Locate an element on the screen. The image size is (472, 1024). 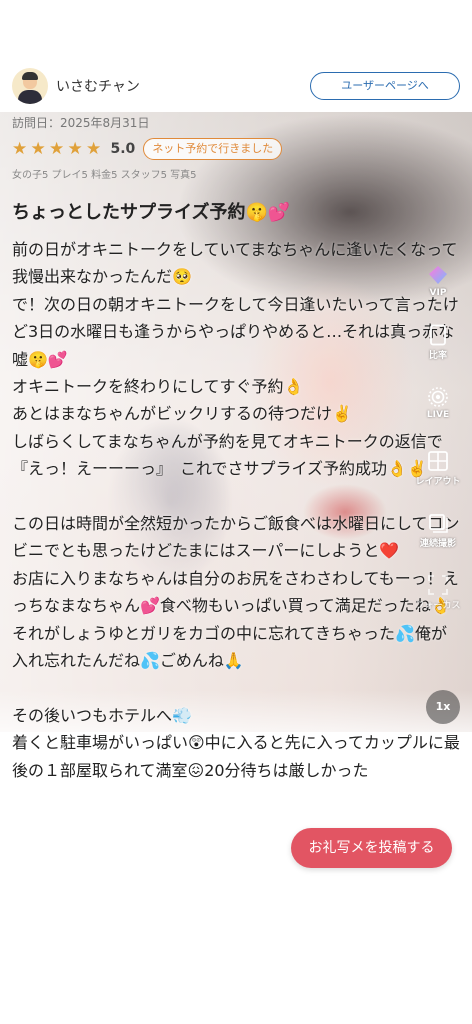
avatar-body is located at coordinates (30, 97).